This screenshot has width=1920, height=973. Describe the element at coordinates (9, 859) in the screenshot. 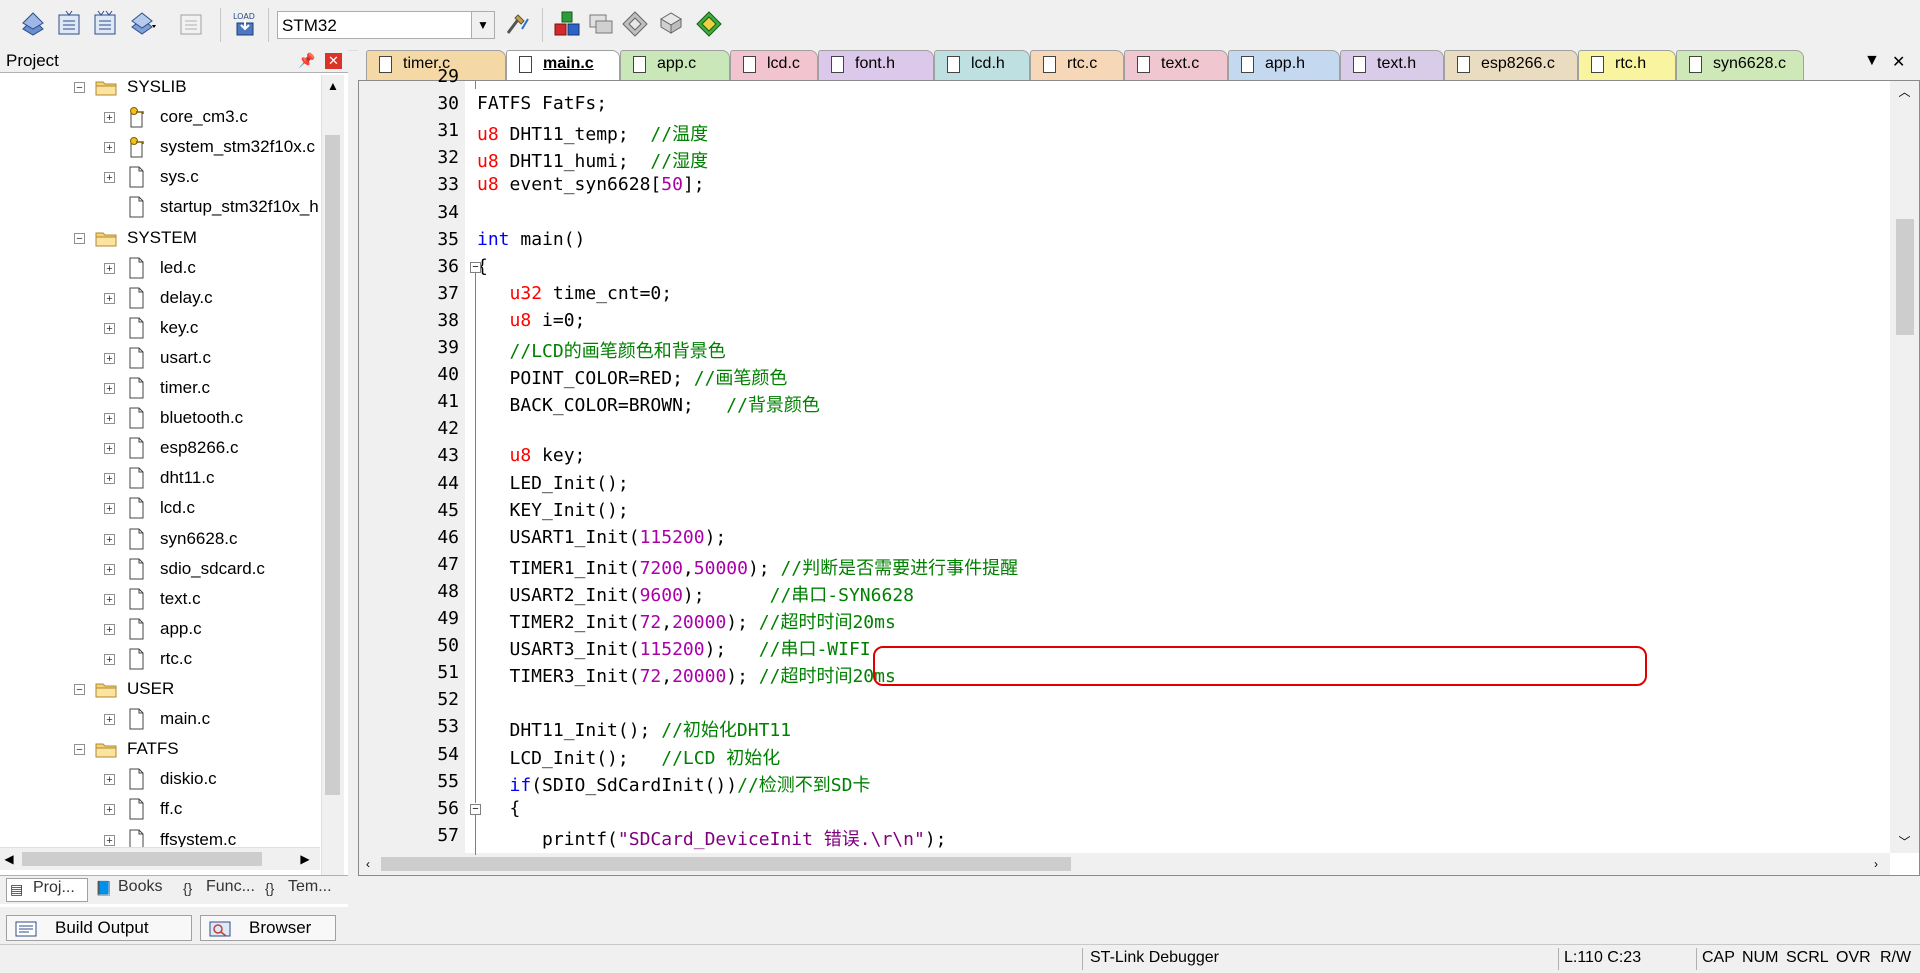

I see `scroll-left-icon: ◀` at that location.